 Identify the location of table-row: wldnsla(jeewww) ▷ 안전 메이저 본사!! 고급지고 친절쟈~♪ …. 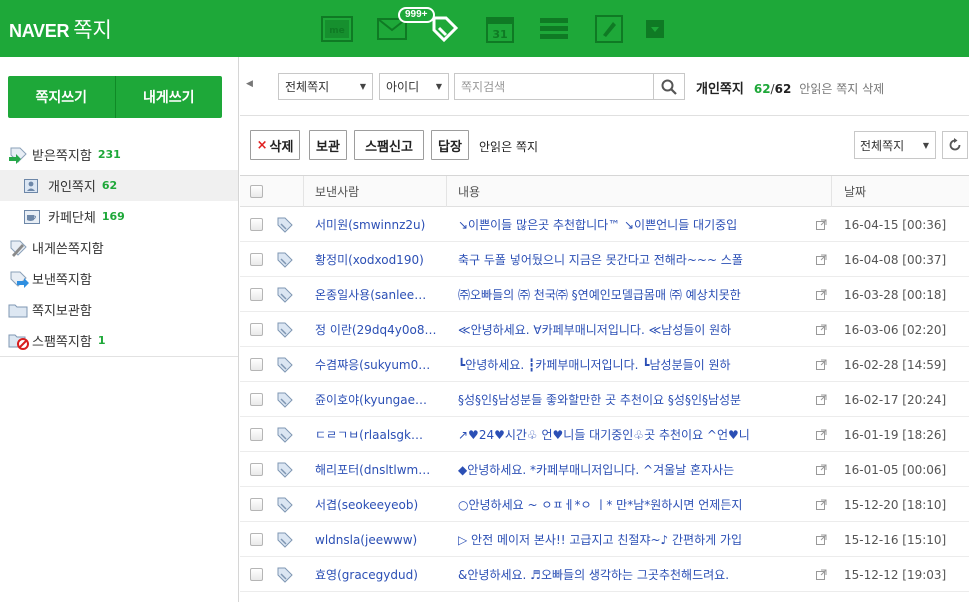
(604, 539).